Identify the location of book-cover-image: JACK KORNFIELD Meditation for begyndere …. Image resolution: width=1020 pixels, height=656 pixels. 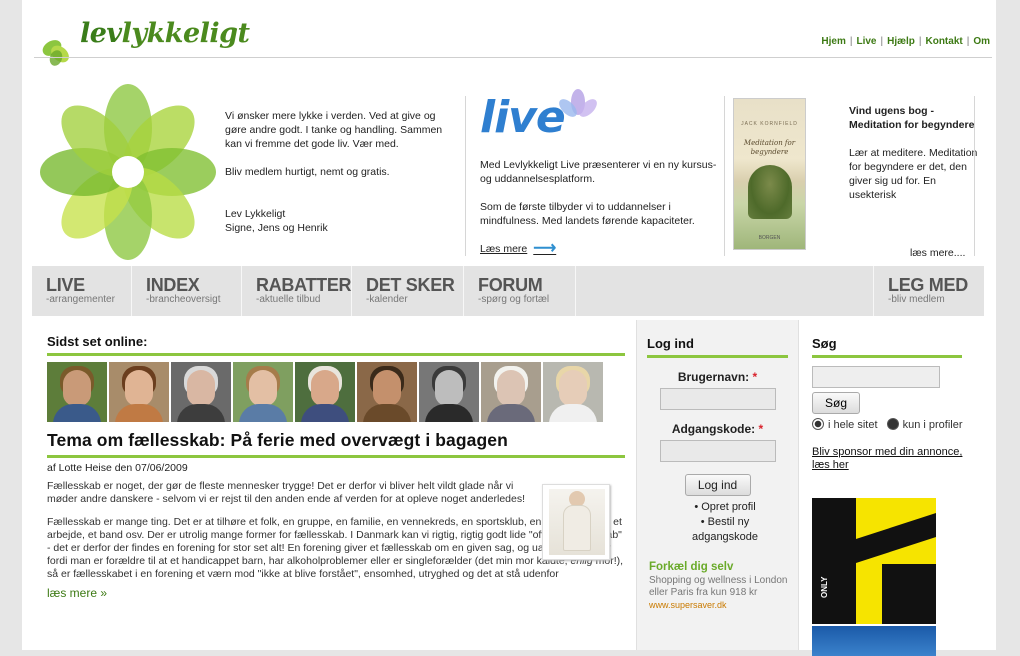
(769, 174).